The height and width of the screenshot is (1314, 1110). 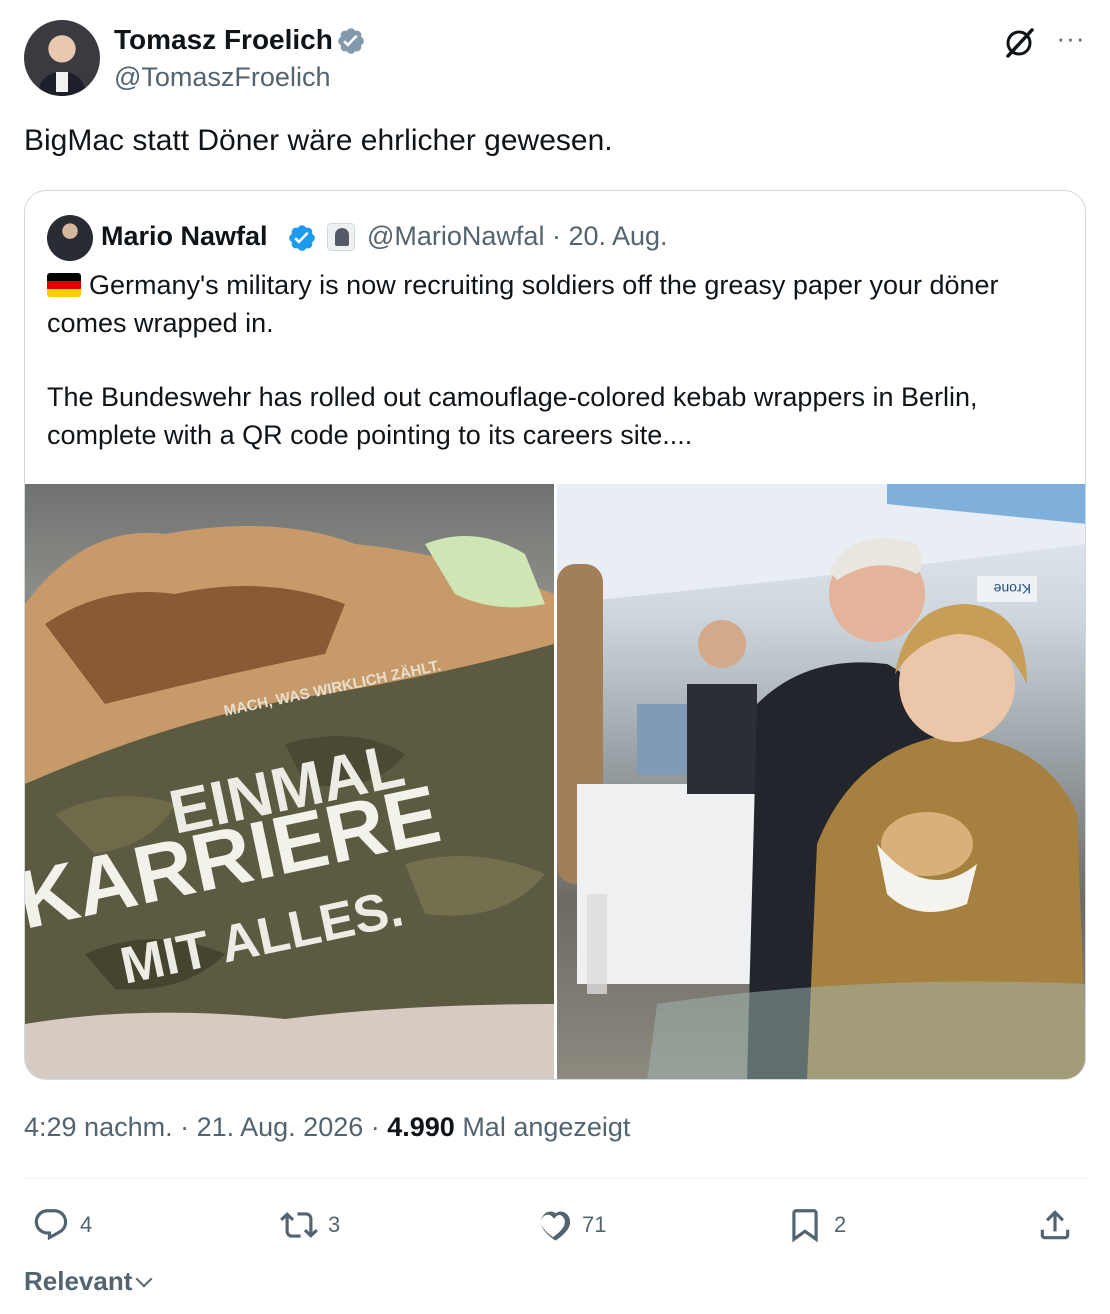 What do you see at coordinates (62, 82) in the screenshot?
I see `avatar-collar` at bounding box center [62, 82].